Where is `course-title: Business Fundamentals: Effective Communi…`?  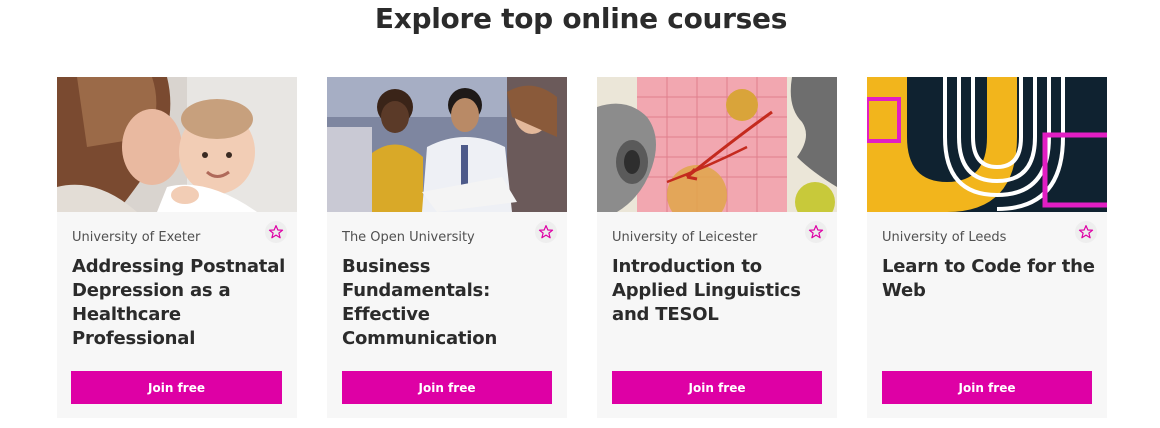
course-title: Business Fundamentals: Effective Communi… is located at coordinates (449, 303).